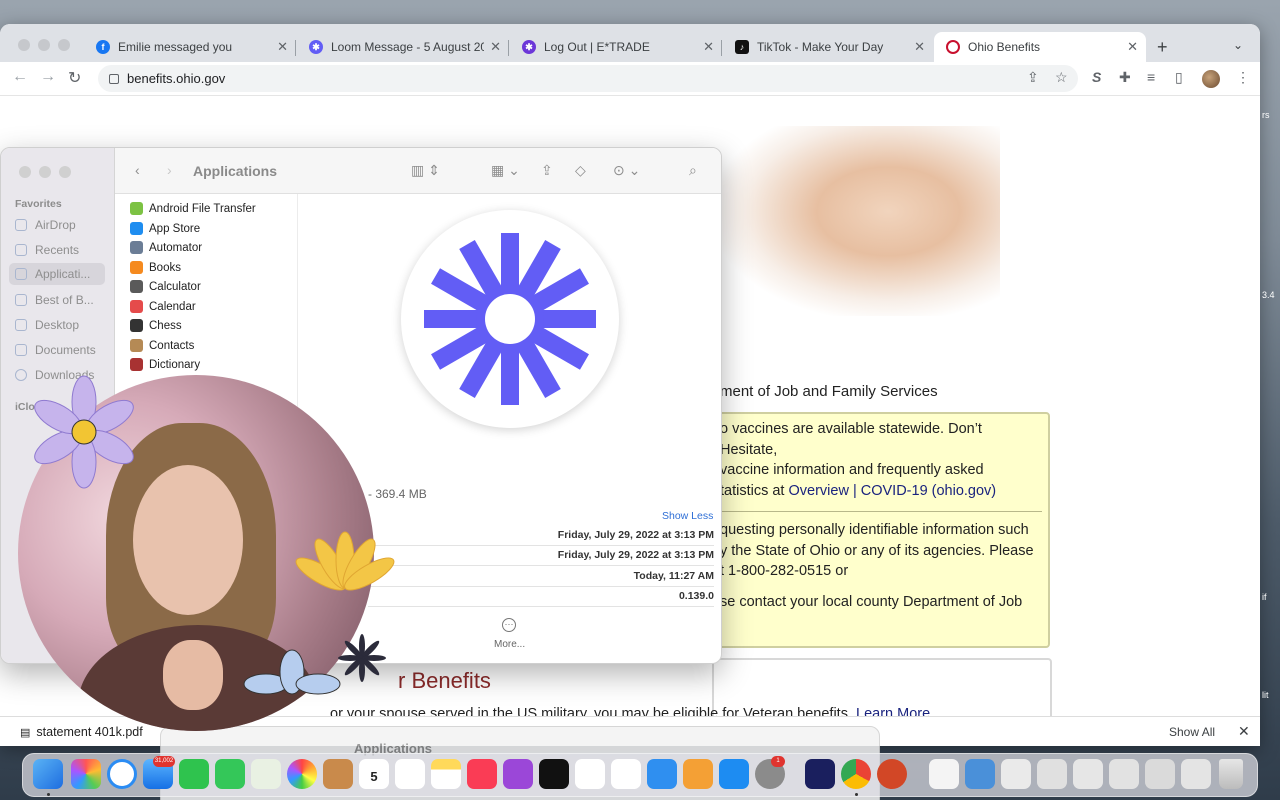  What do you see at coordinates (1061, 77) in the screenshot?
I see `bookmark-star-icon: ☆` at bounding box center [1061, 77].